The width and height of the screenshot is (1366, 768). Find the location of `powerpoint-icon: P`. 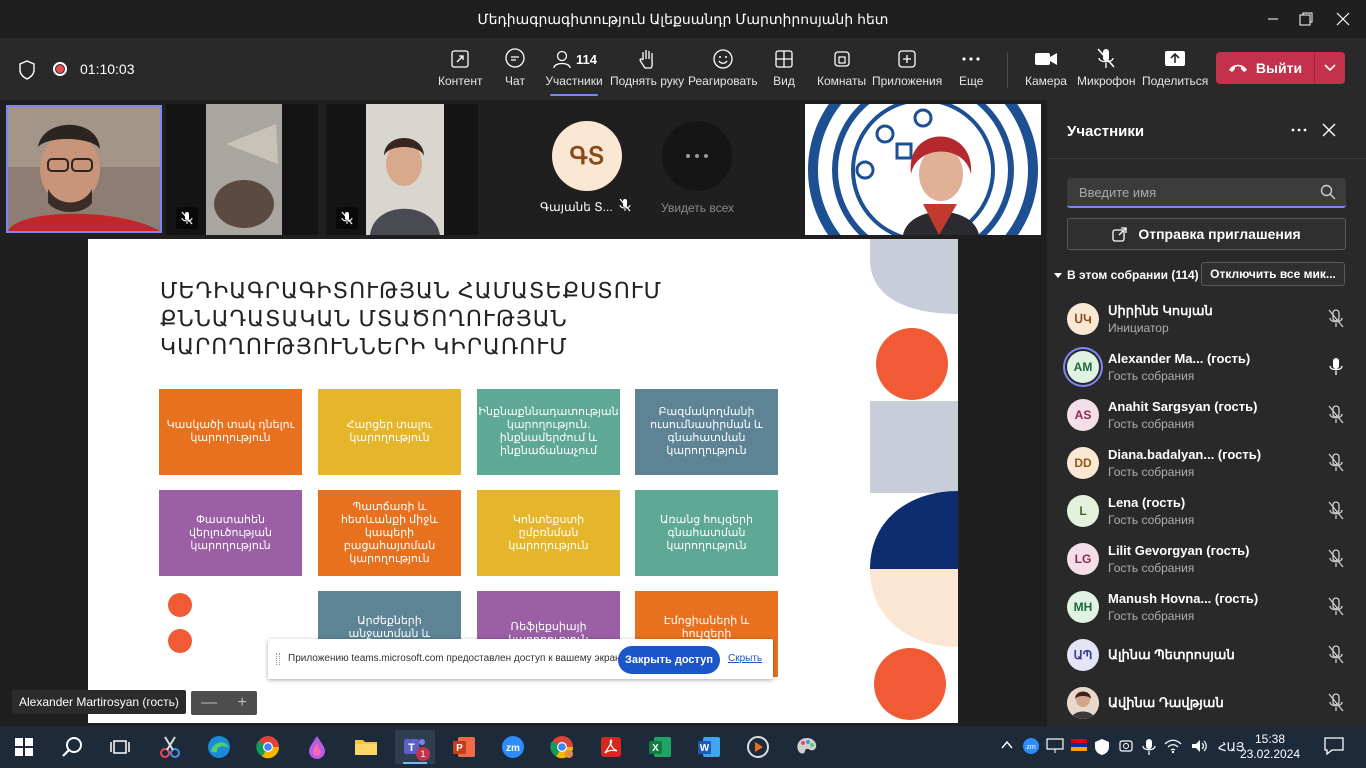

powerpoint-icon: P is located at coordinates (464, 747).